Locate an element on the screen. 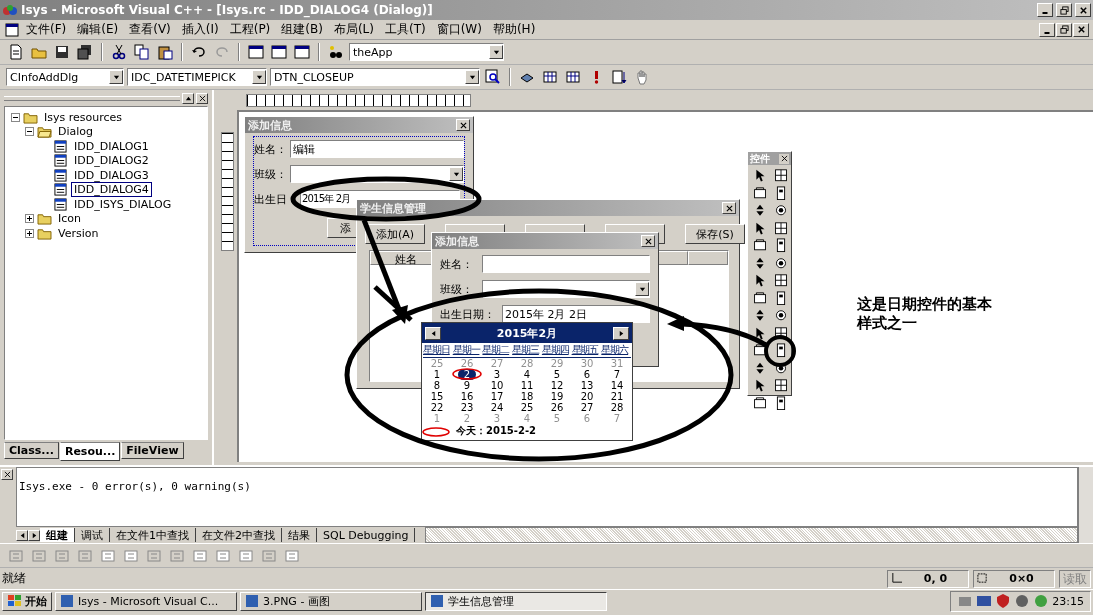 The image size is (1093, 615). window-title: Isys - Microsoft Visual C++ - [Isys.rc - IDD_DIALOG4 (Dialog)] is located at coordinates (227, 10).